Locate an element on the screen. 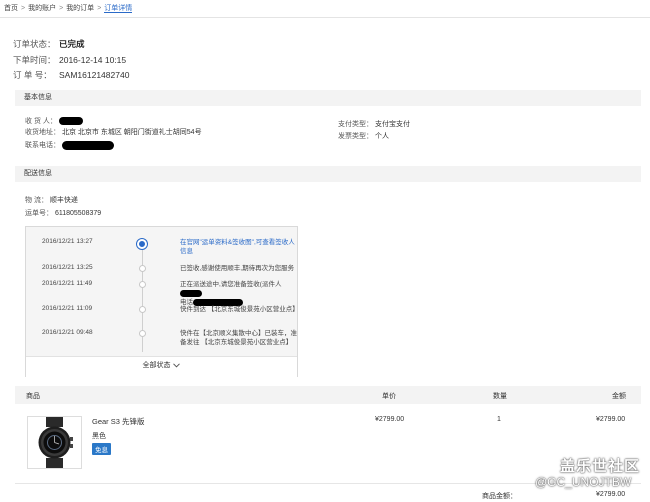 The width and height of the screenshot is (650, 502). breadcrumb-orders-link: 我的订单 is located at coordinates (80, 8).